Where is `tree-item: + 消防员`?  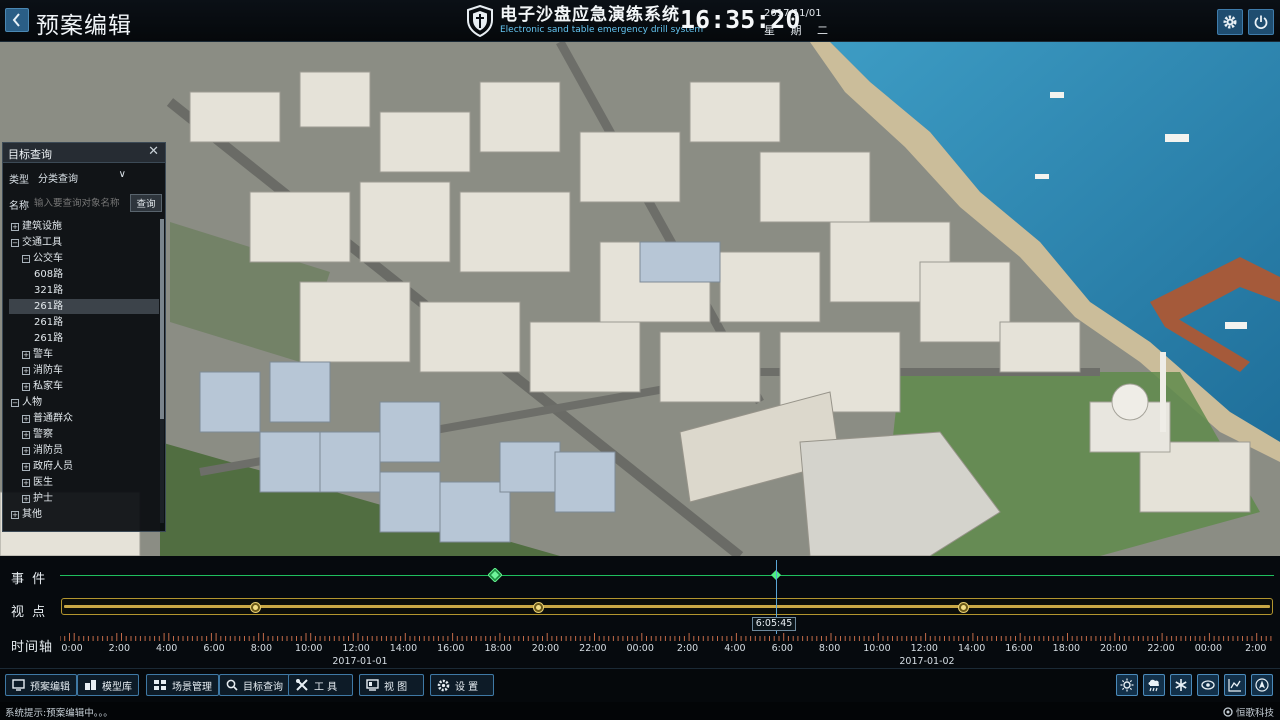
tree-item: + 消防员 is located at coordinates (84, 450).